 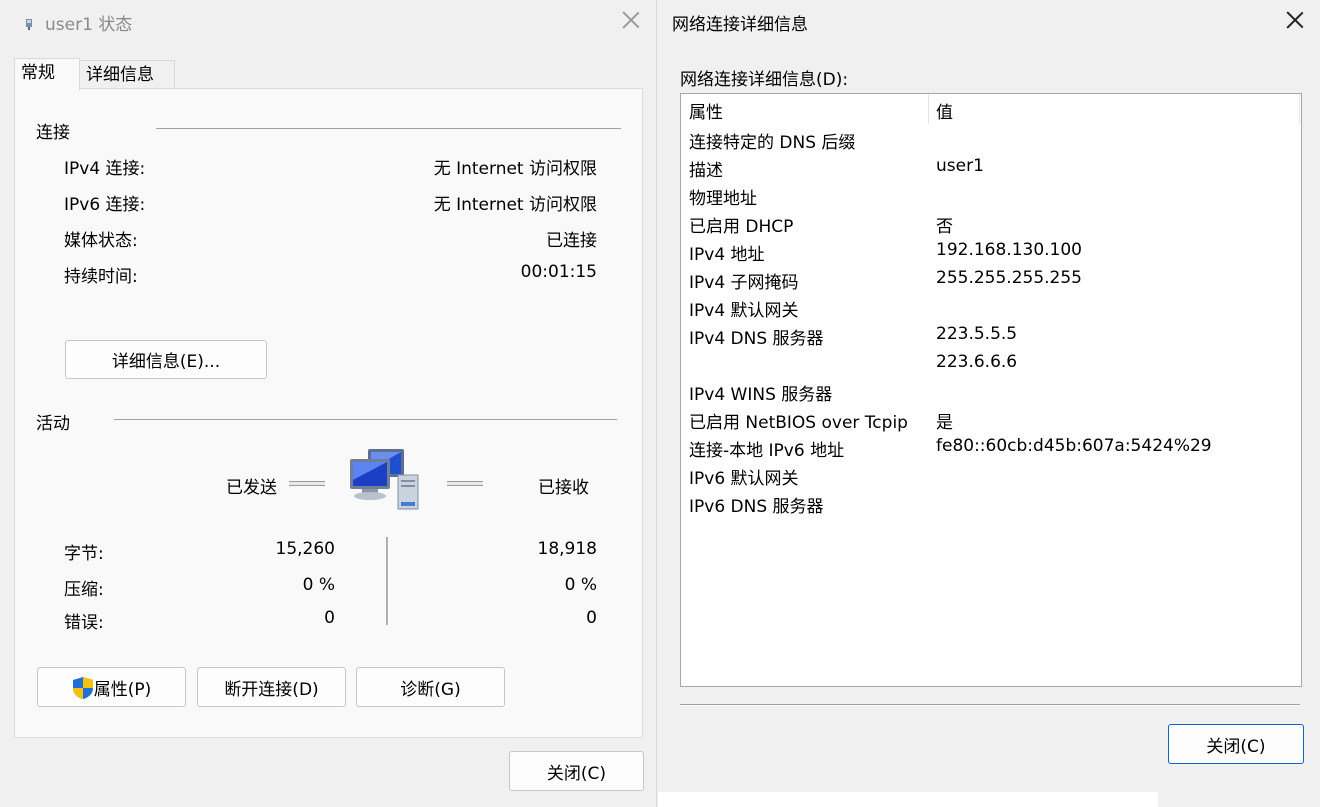 What do you see at coordinates (558, 272) in the screenshot?
I see `duration-value: 00:01:15` at bounding box center [558, 272].